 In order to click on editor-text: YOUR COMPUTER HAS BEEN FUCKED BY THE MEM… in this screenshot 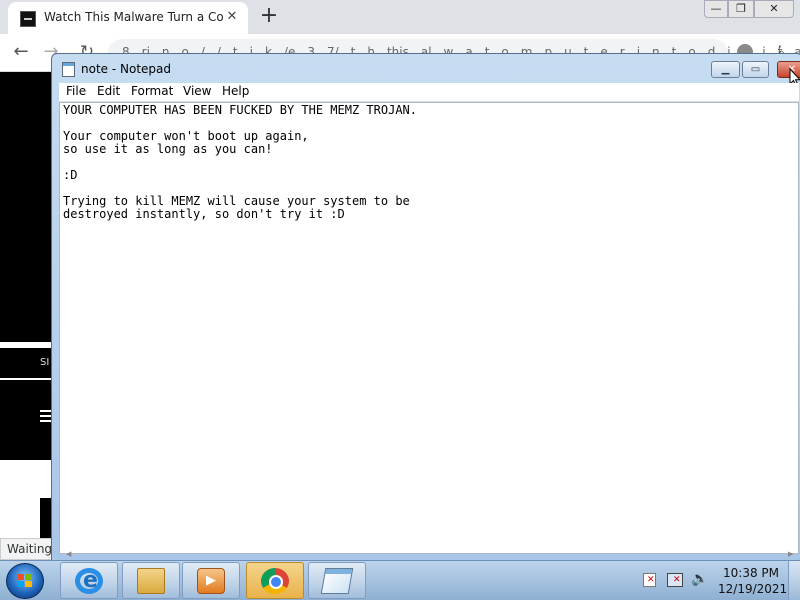, I will do `click(240, 162)`.